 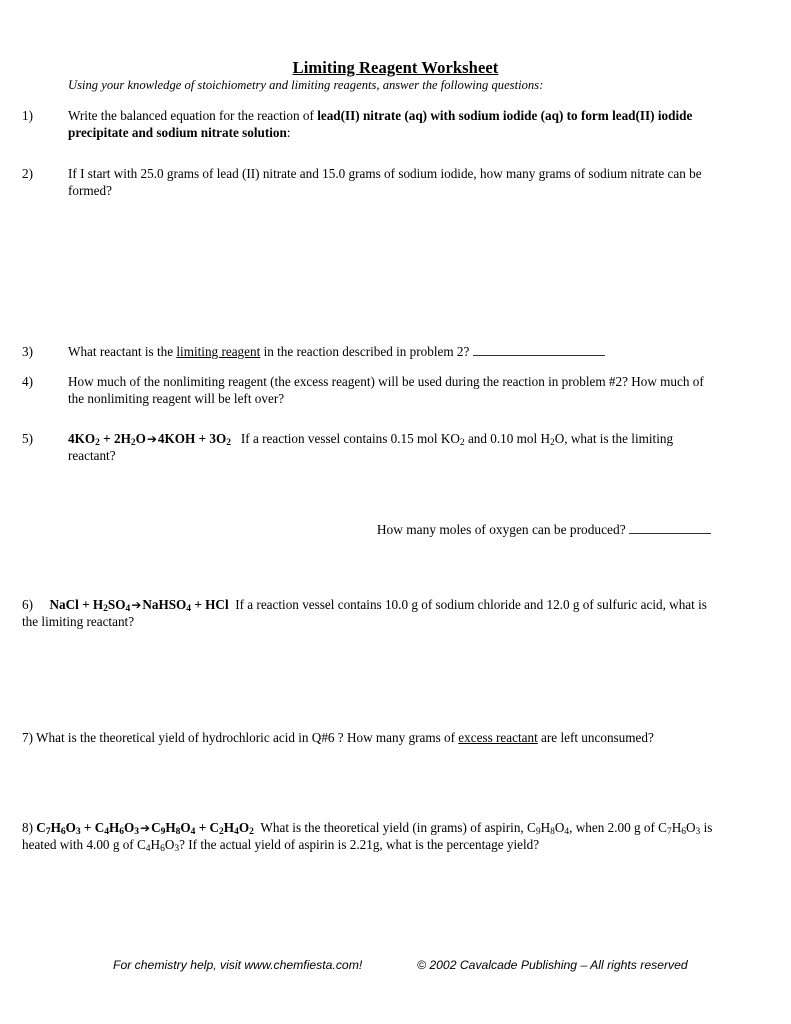 What do you see at coordinates (27, 351) in the screenshot?
I see `question-3-number: 3)` at bounding box center [27, 351].